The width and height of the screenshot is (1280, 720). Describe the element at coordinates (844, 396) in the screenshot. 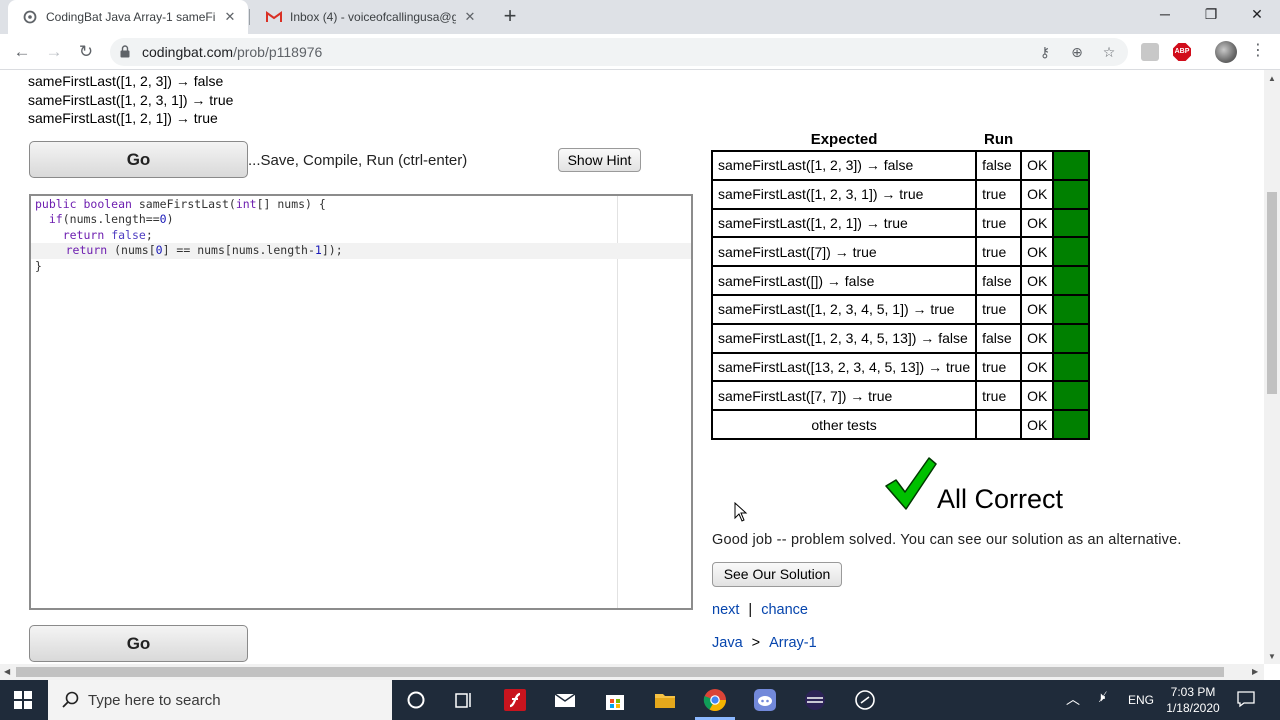

I see `expected-cell: sameFirstLast([7, 7]) → true` at that location.